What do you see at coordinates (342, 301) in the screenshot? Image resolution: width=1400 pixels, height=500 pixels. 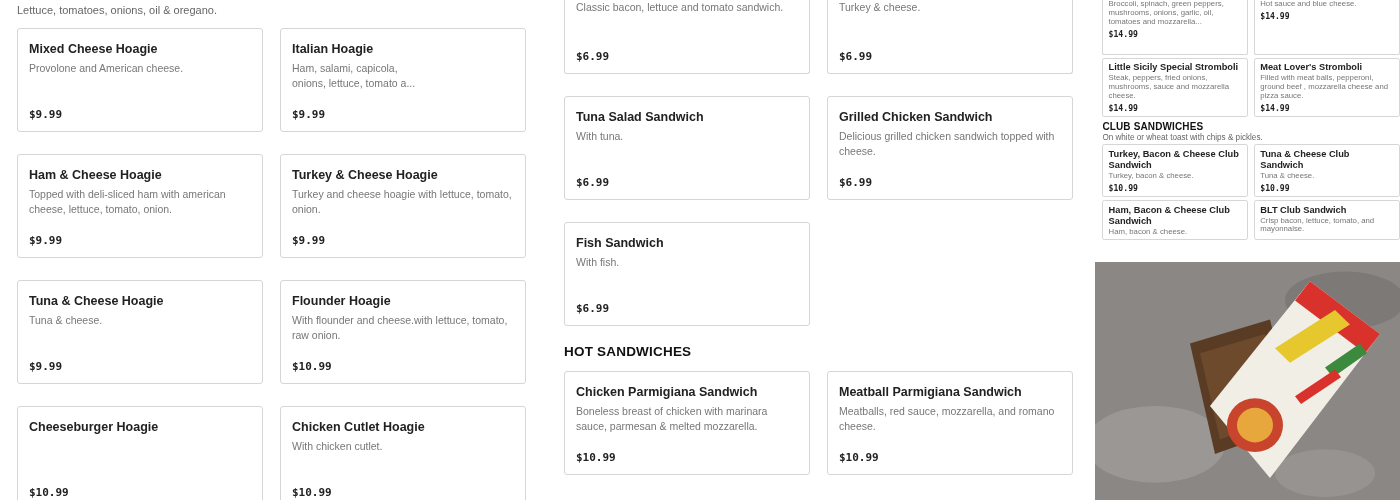 I see `item-name: Flounder Hoagie` at bounding box center [342, 301].